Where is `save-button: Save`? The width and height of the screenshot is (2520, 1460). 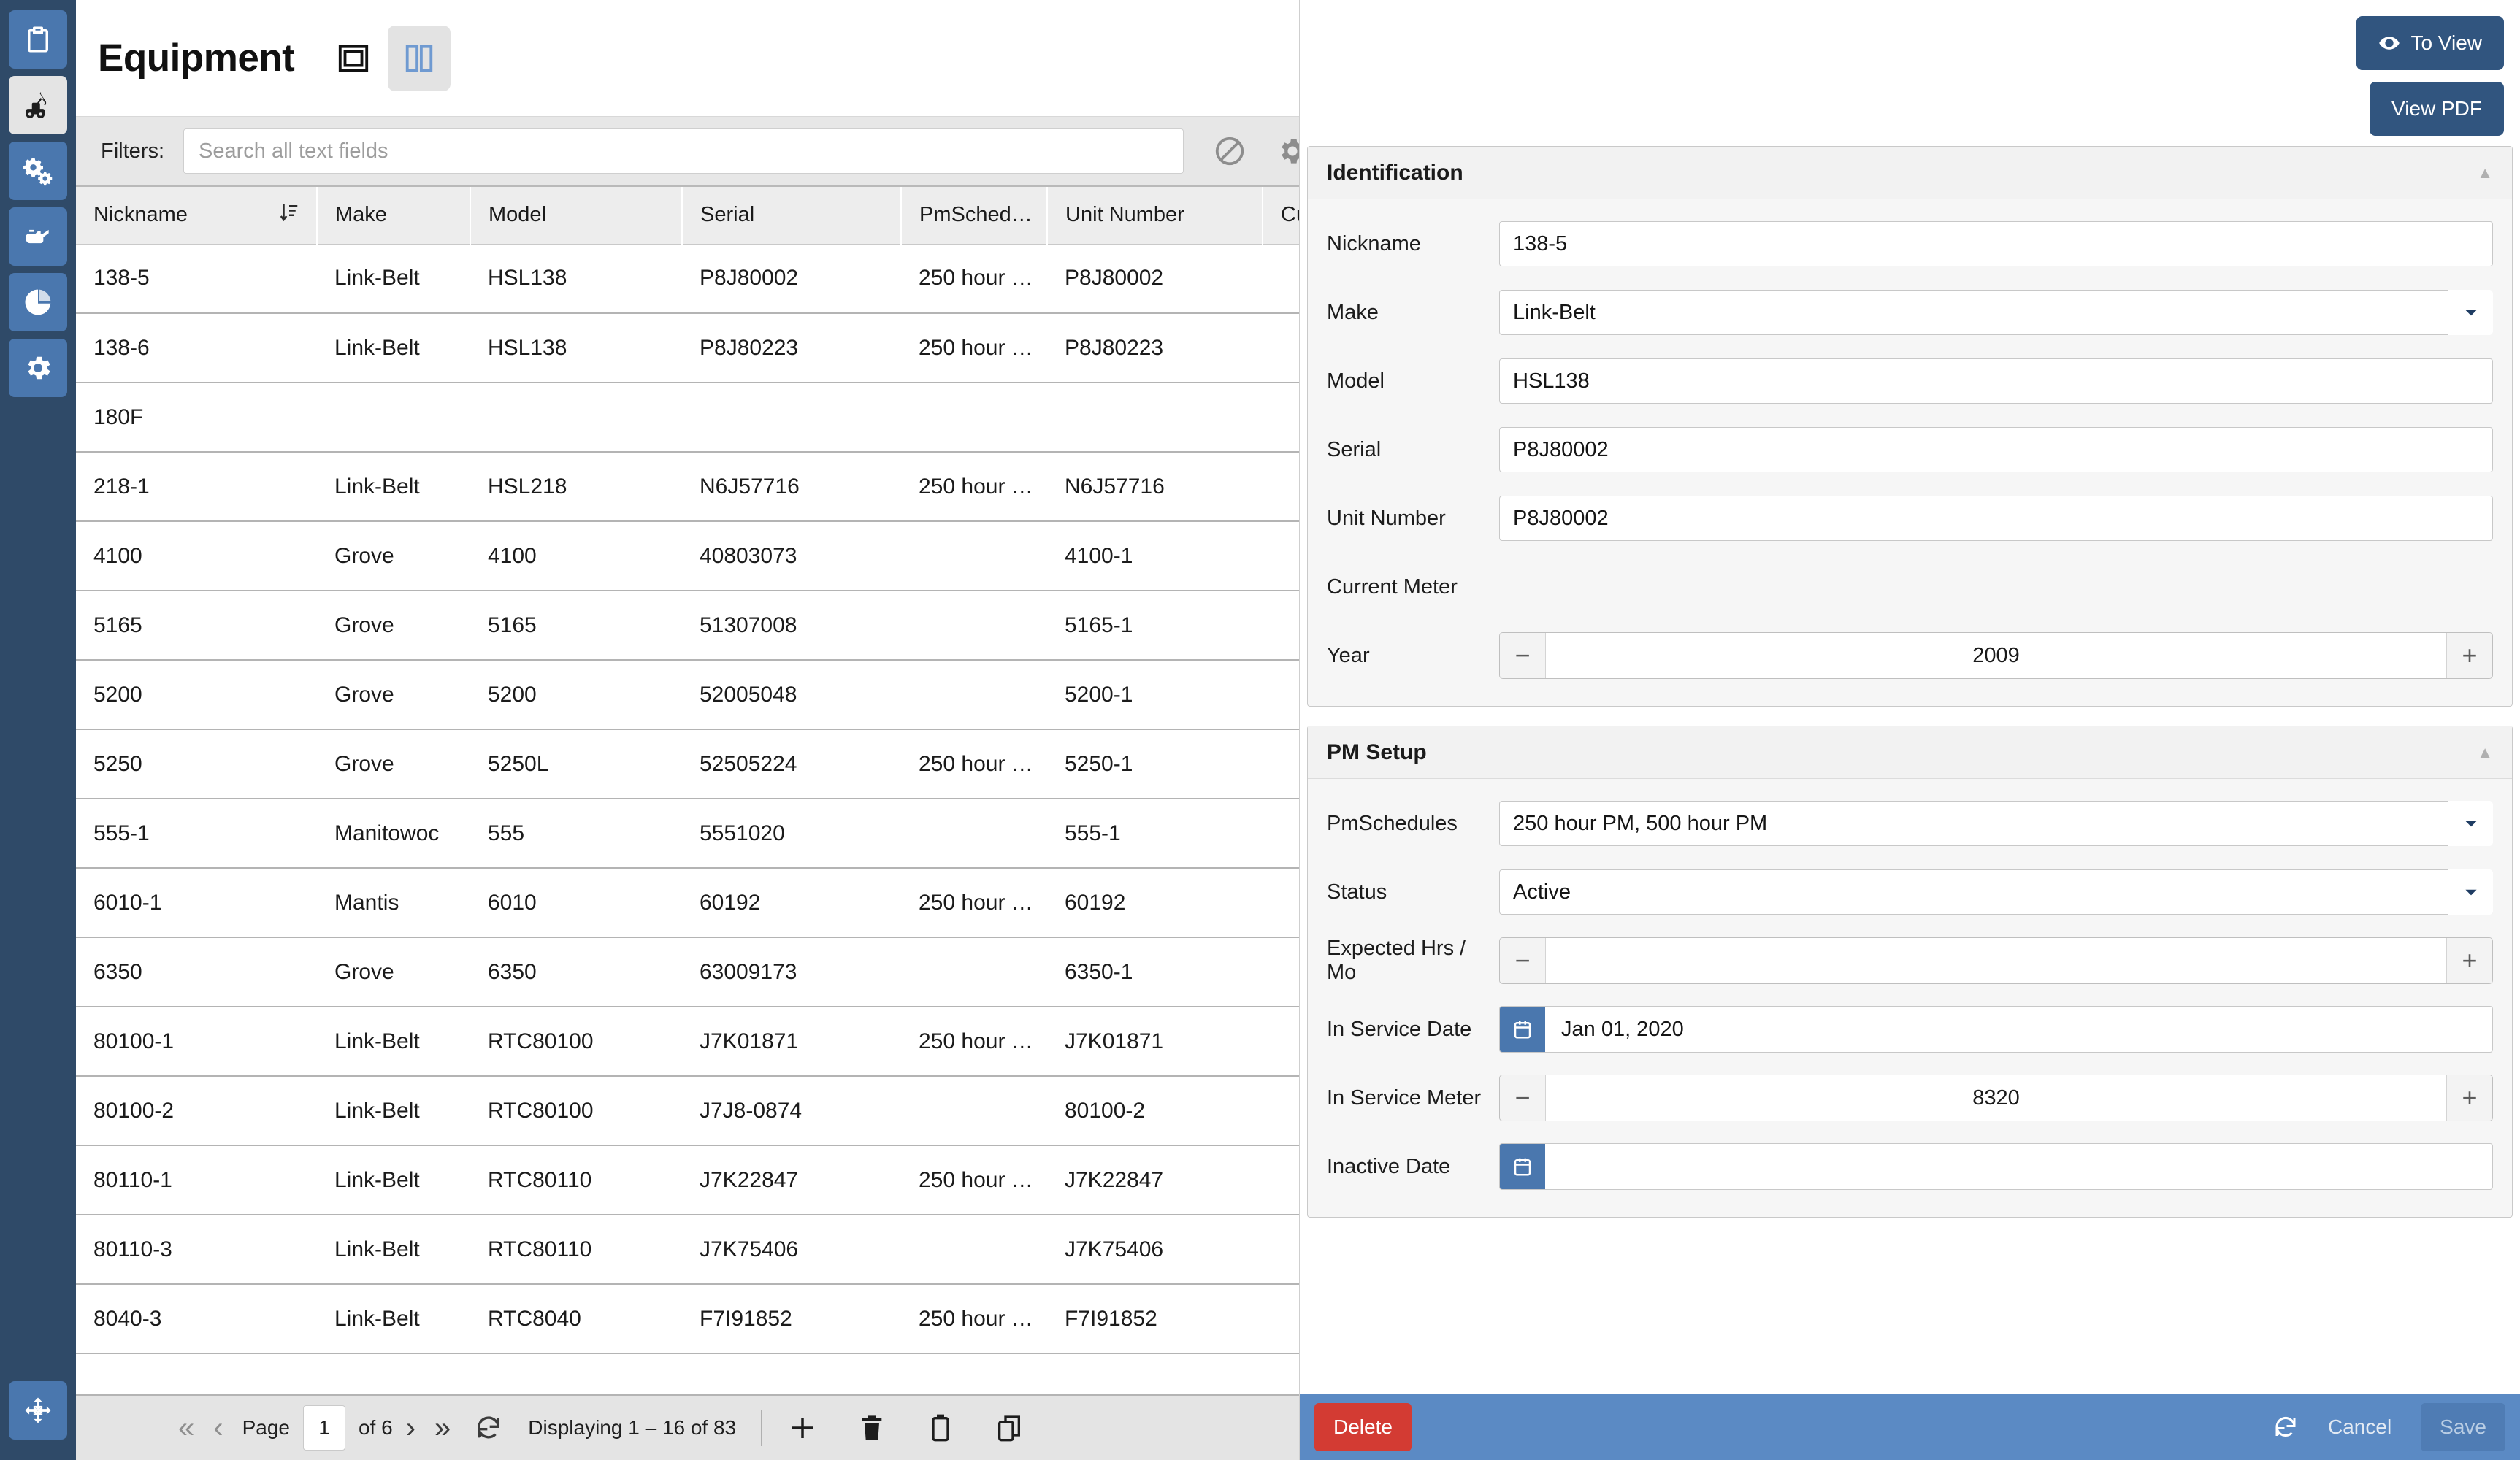
save-button: Save is located at coordinates (2463, 1427).